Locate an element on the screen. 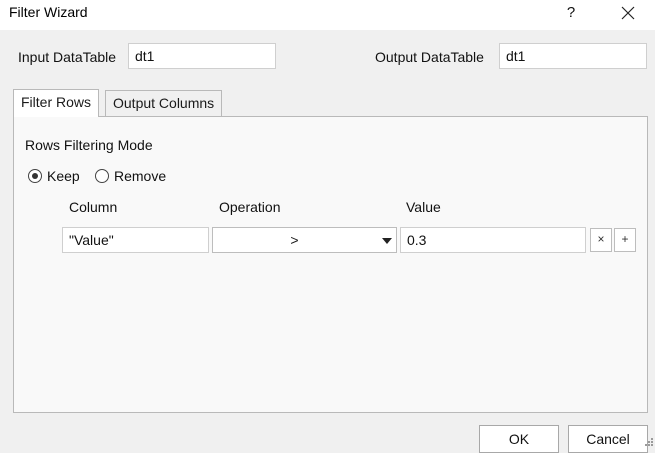 The height and width of the screenshot is (453, 655). output-datatable-label: Output DataTable is located at coordinates (429, 57).